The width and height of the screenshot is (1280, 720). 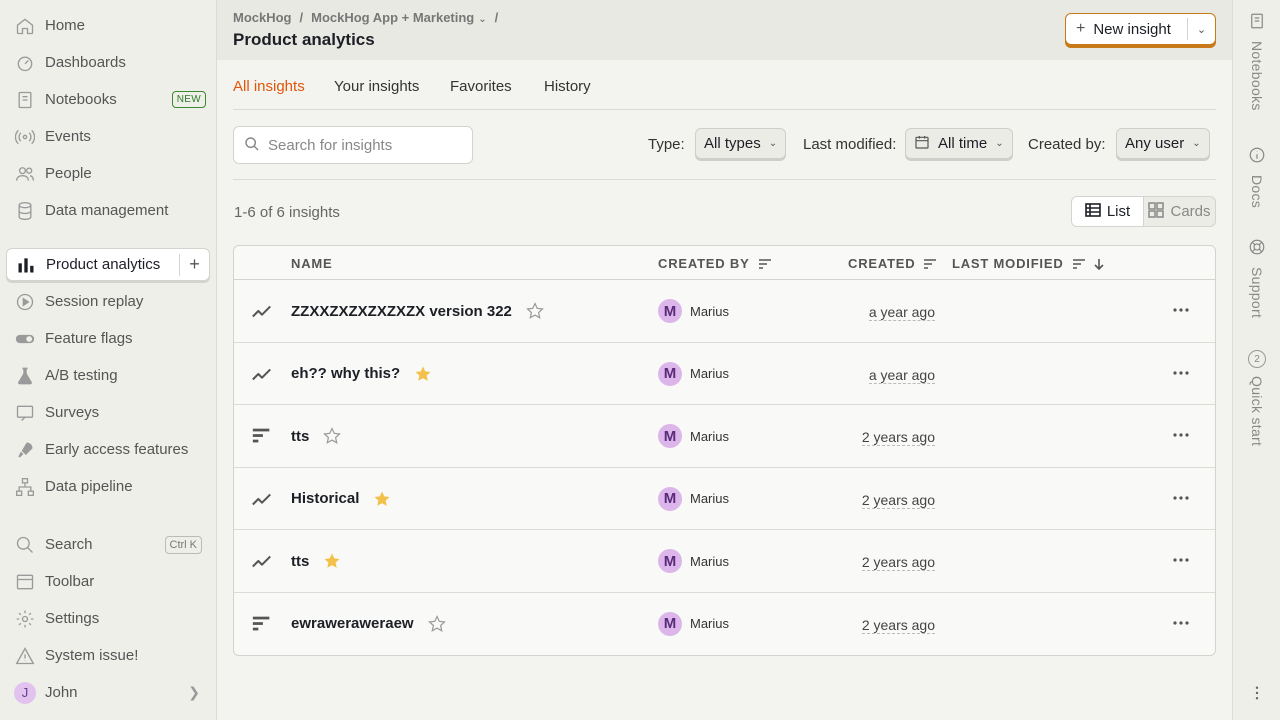 I want to click on list-view-label: List, so click(x=1118, y=211).